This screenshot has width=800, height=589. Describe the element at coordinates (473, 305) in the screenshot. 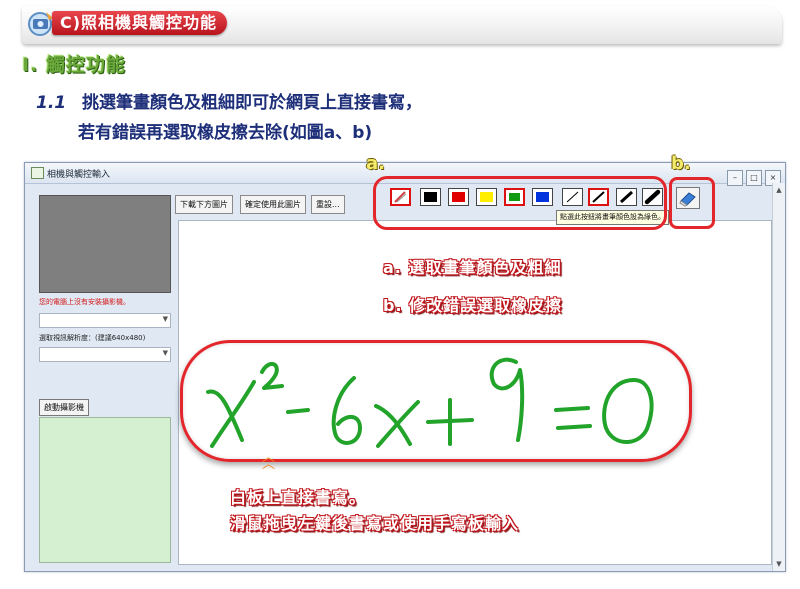

I see `note-b: b. 修改錯誤選取橡皮擦` at that location.